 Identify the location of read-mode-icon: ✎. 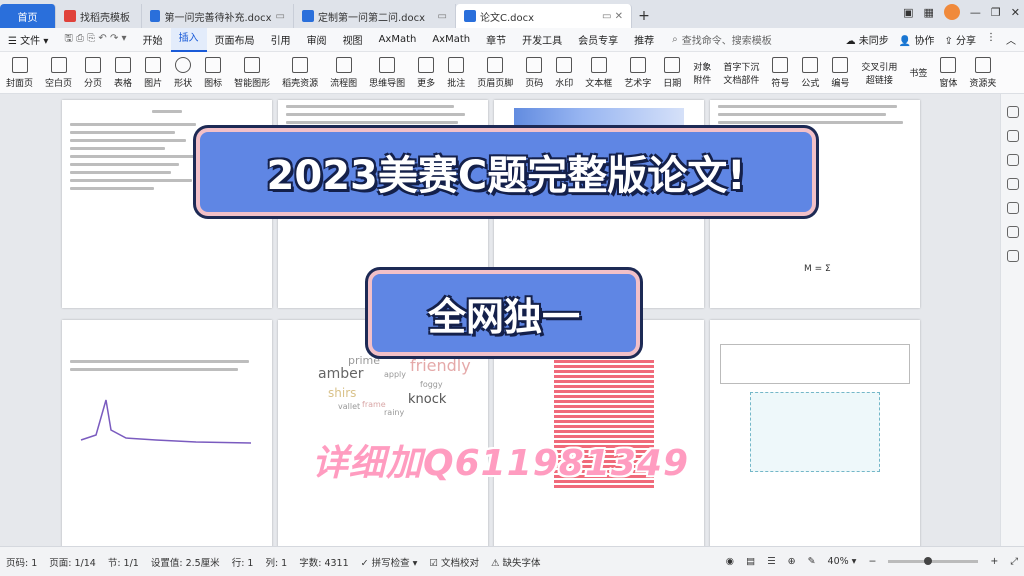
(812, 561).